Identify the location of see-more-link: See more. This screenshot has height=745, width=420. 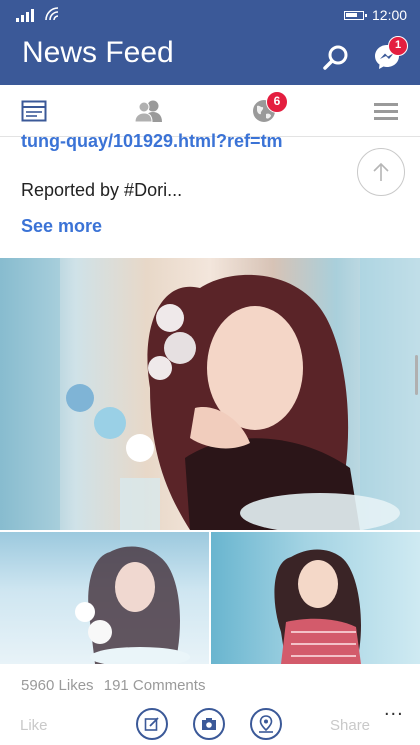
(61, 226).